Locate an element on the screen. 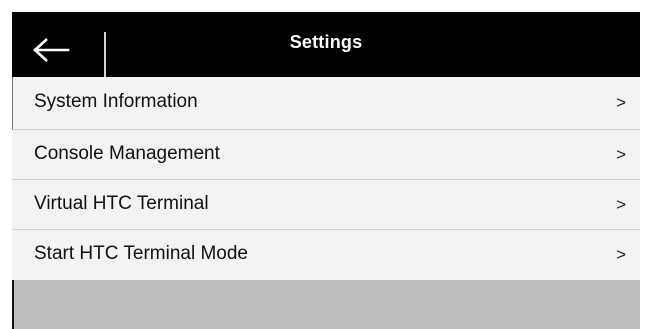 The width and height of the screenshot is (647, 329). footer-panel is located at coordinates (326, 304).